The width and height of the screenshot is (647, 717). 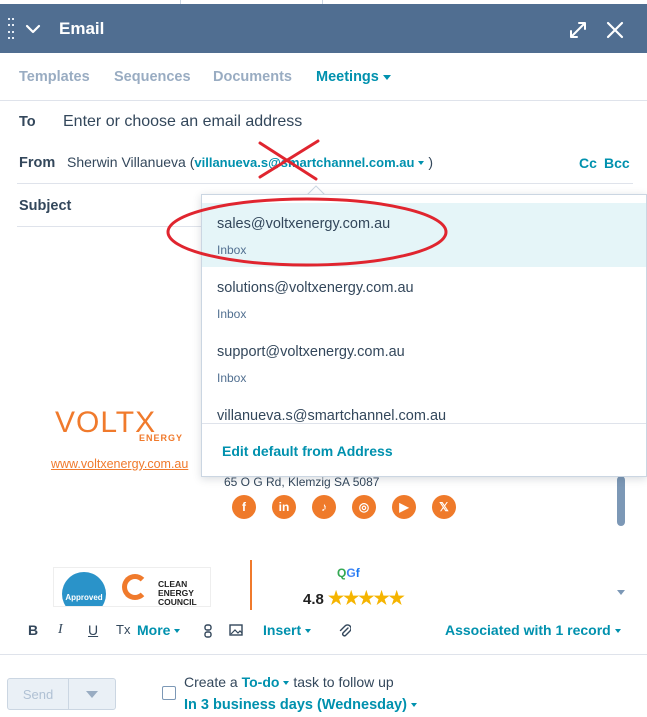 What do you see at coordinates (251, 585) in the screenshot?
I see `signature-divider` at bounding box center [251, 585].